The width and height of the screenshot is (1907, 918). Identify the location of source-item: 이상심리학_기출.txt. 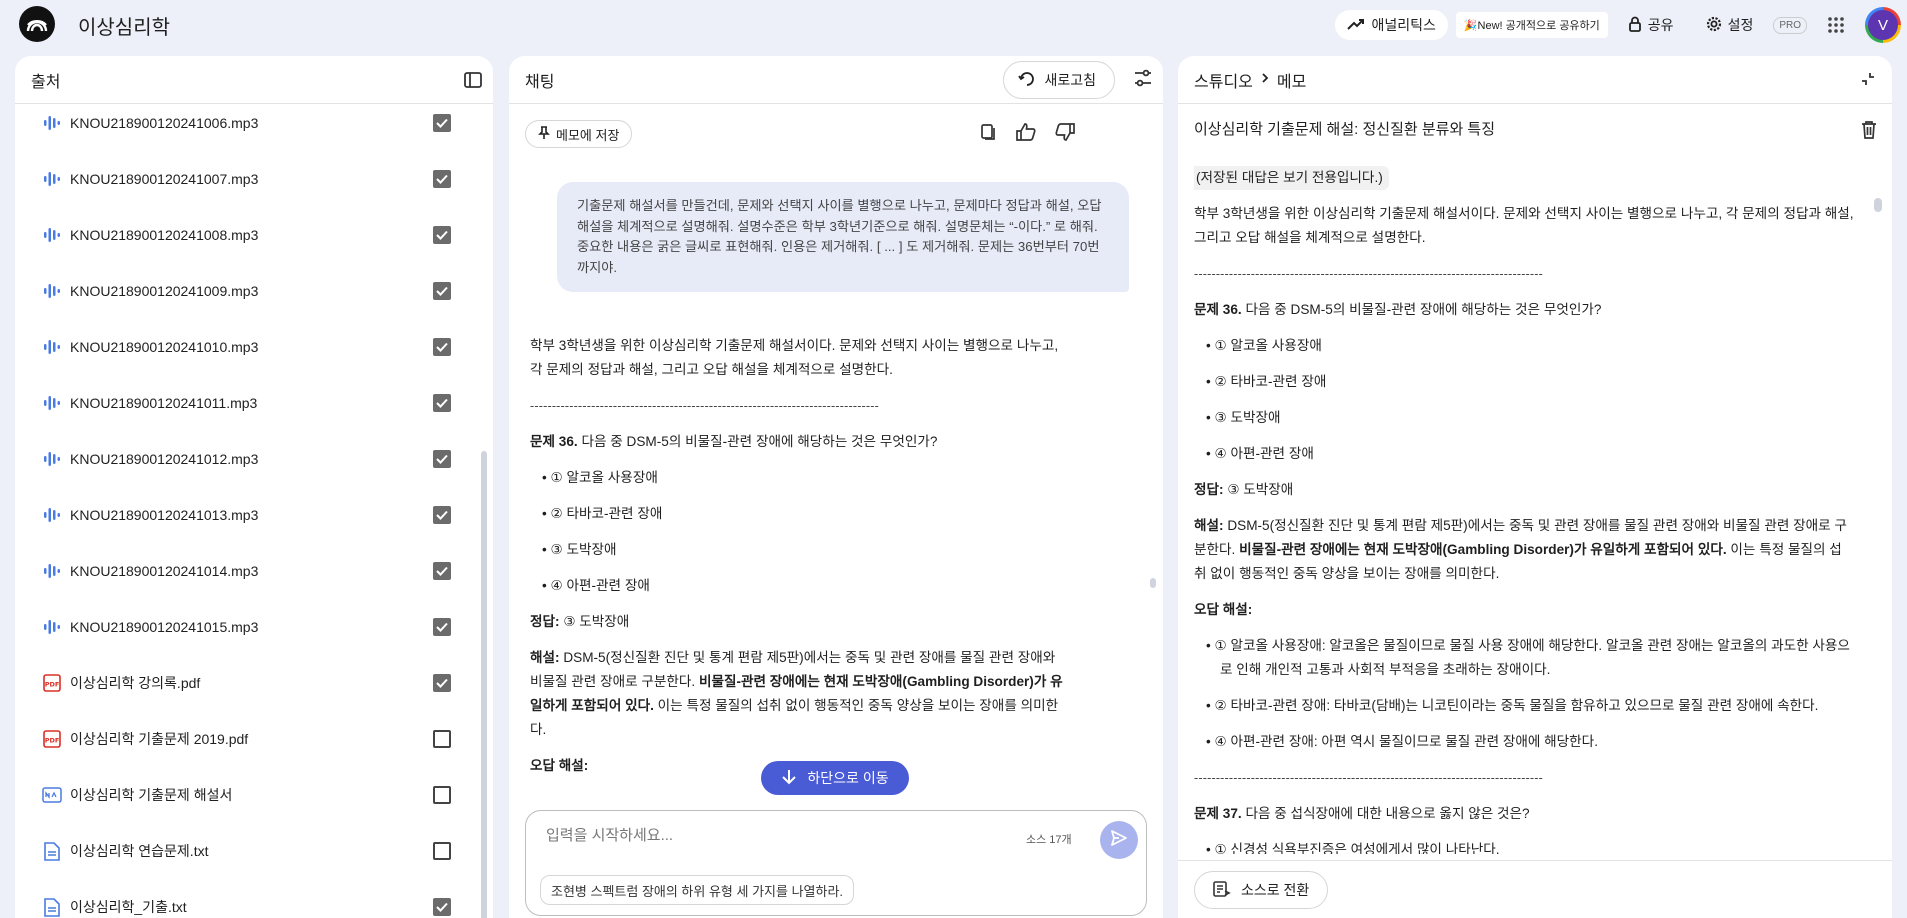
(245, 898).